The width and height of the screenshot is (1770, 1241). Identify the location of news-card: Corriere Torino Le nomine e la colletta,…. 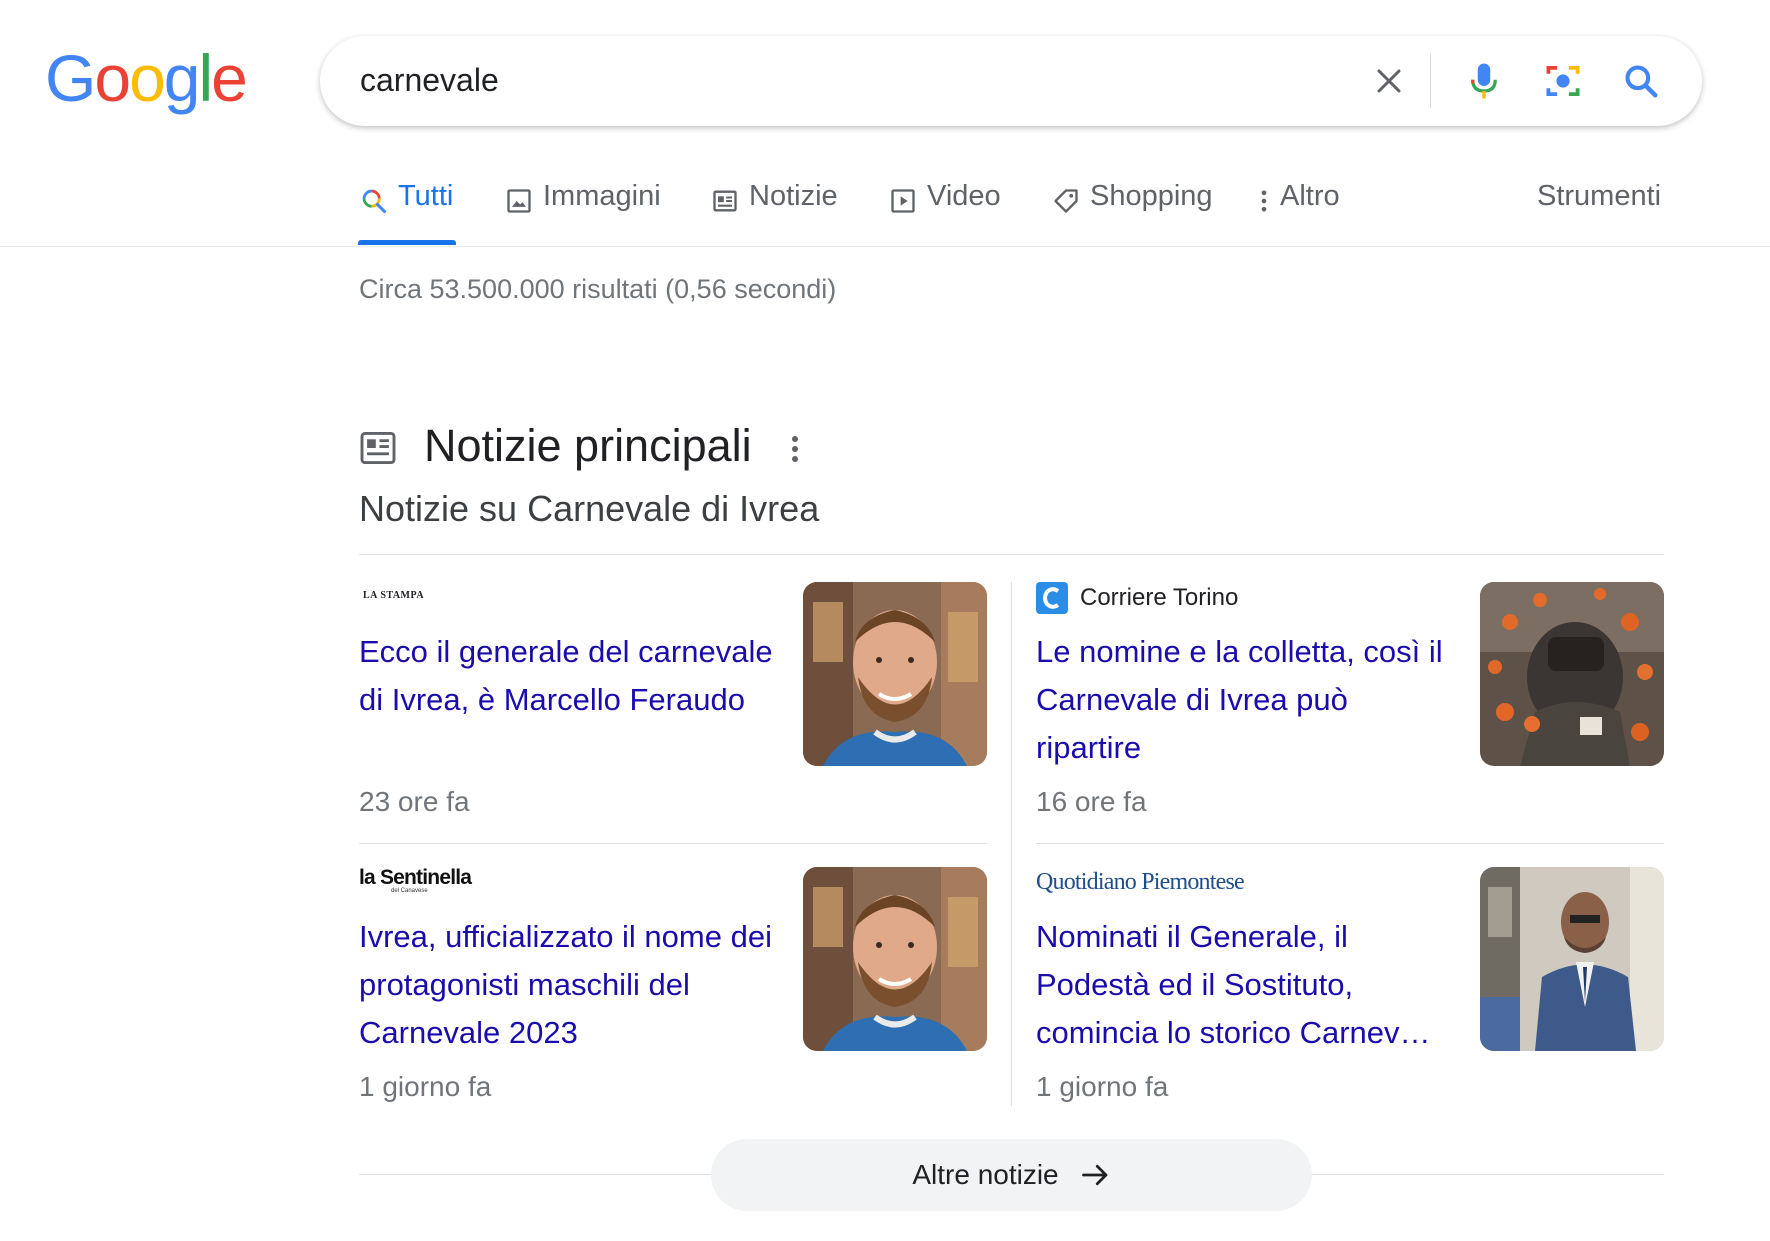
(1350, 707).